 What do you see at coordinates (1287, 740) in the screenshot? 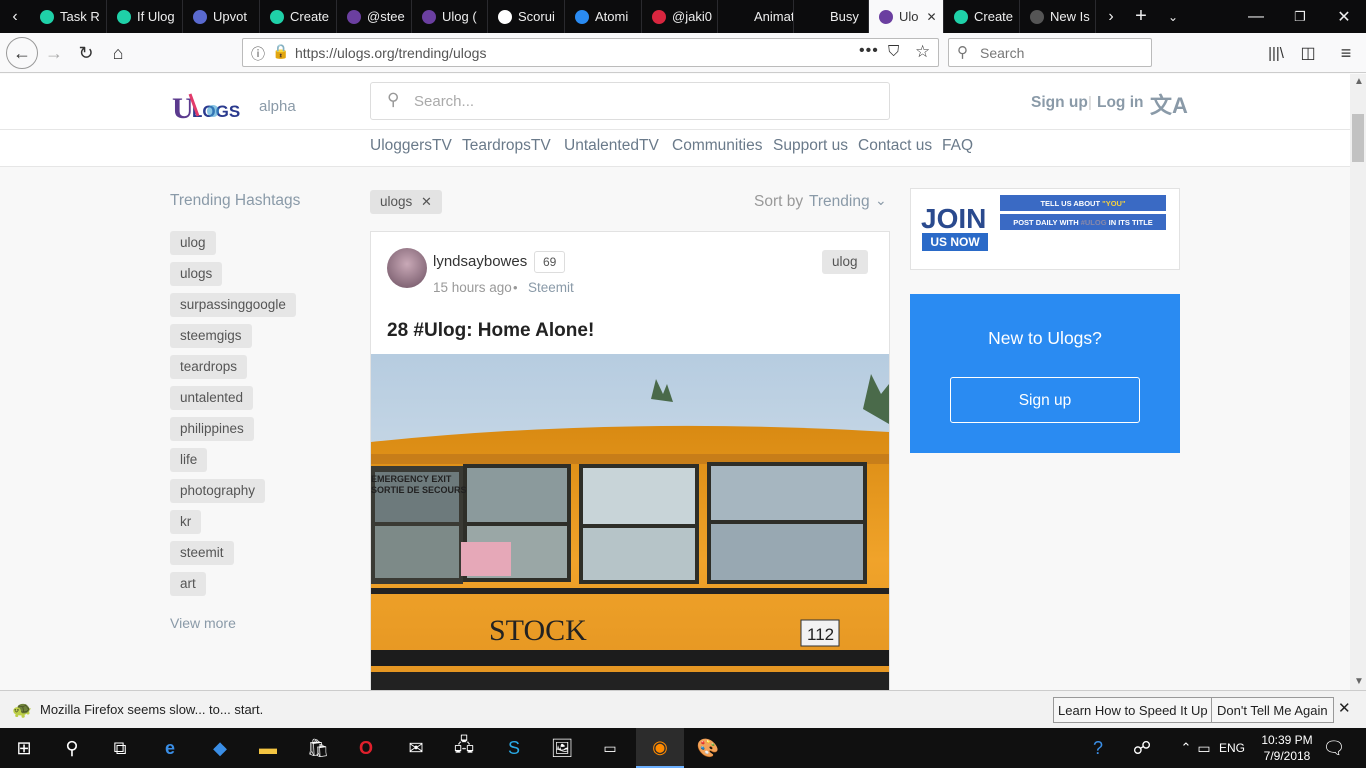
I see `clock-time: 10:39 PM` at bounding box center [1287, 740].